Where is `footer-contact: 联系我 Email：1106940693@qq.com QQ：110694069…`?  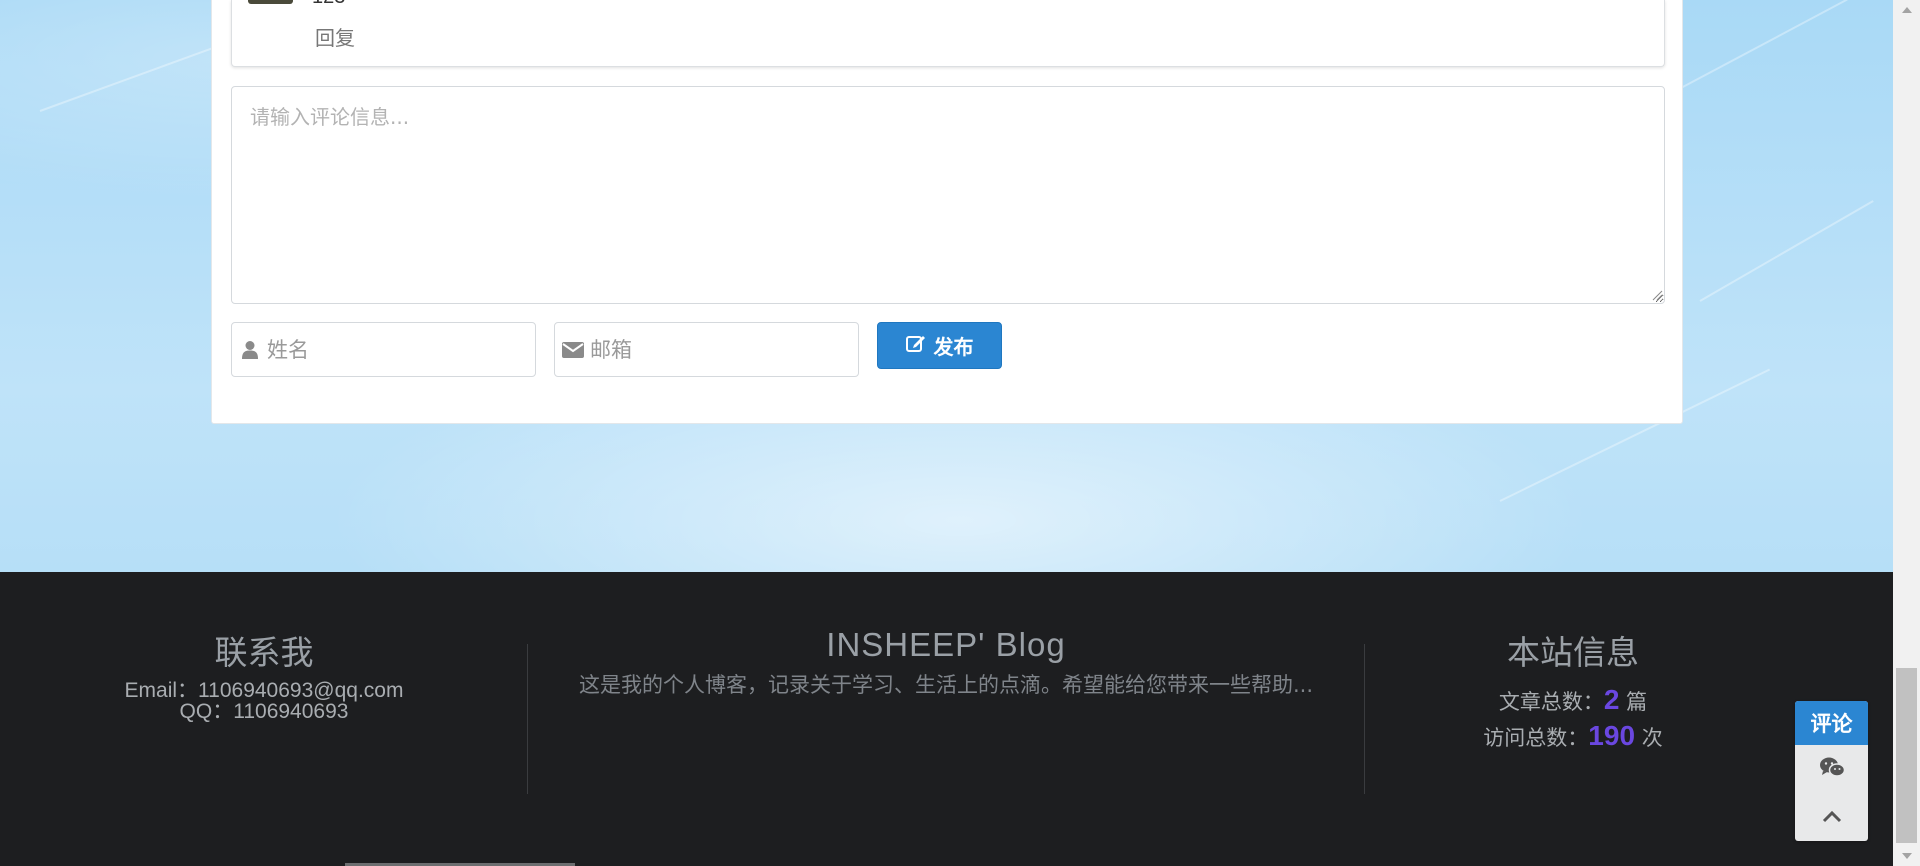 footer-contact: 联系我 Email：1106940693@qq.com QQ：110694069… is located at coordinates (264, 672).